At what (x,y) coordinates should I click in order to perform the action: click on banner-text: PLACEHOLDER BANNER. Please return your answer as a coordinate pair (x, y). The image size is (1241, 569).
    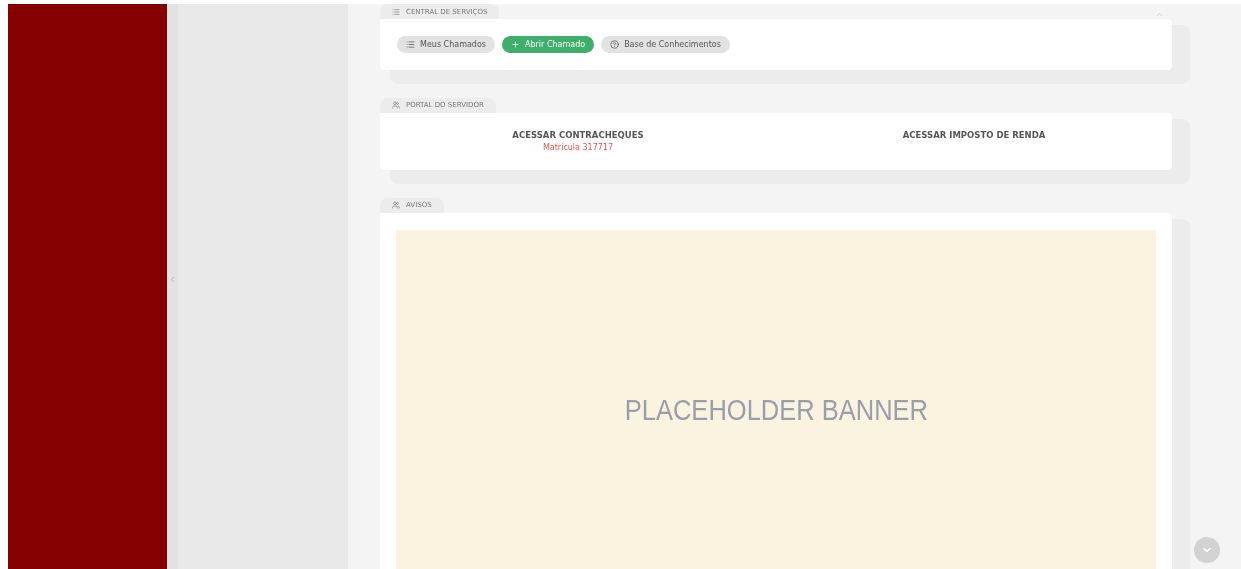
    Looking at the image, I should click on (776, 410).